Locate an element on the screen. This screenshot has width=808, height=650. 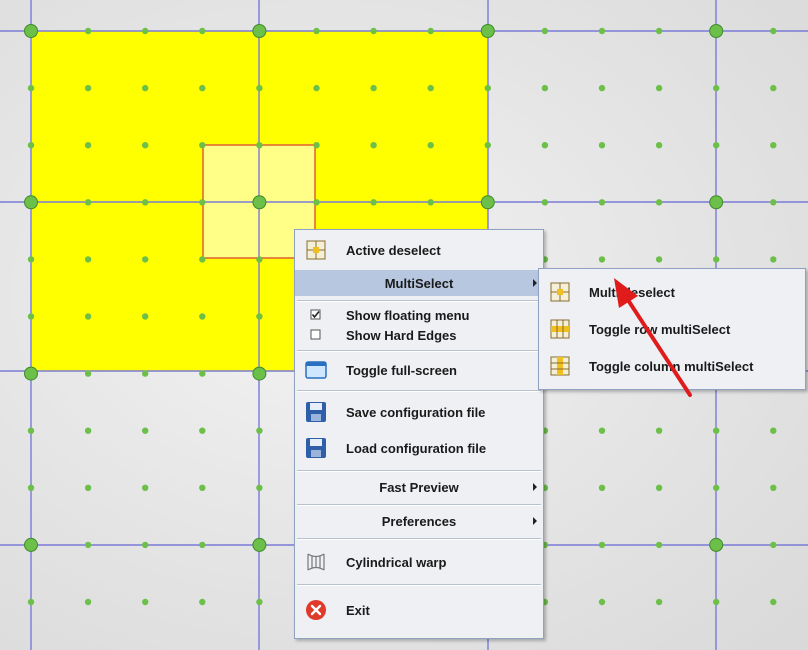
menu-item-label: Fast Preview is located at coordinates (419, 487).